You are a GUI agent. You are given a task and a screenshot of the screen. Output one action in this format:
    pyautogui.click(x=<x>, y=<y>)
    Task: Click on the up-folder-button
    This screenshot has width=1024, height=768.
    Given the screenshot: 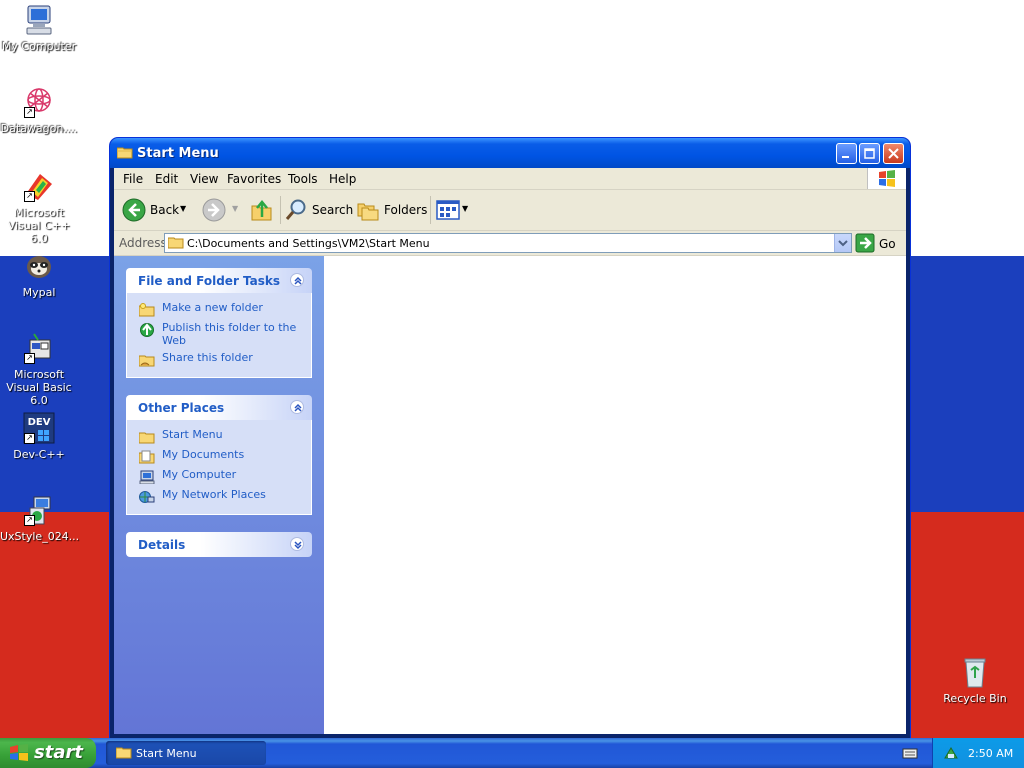 What is the action you would take?
    pyautogui.click(x=263, y=210)
    